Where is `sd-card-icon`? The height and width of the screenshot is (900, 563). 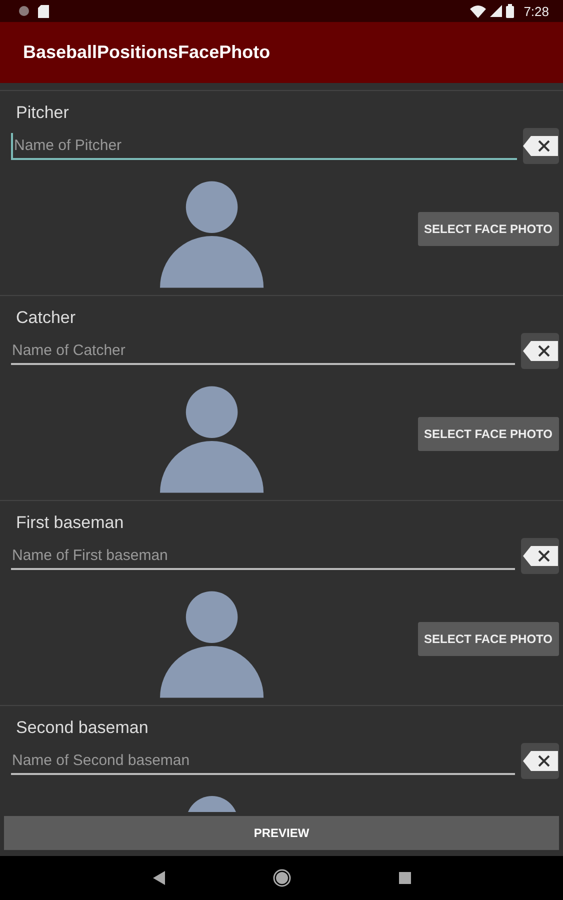 sd-card-icon is located at coordinates (43, 11).